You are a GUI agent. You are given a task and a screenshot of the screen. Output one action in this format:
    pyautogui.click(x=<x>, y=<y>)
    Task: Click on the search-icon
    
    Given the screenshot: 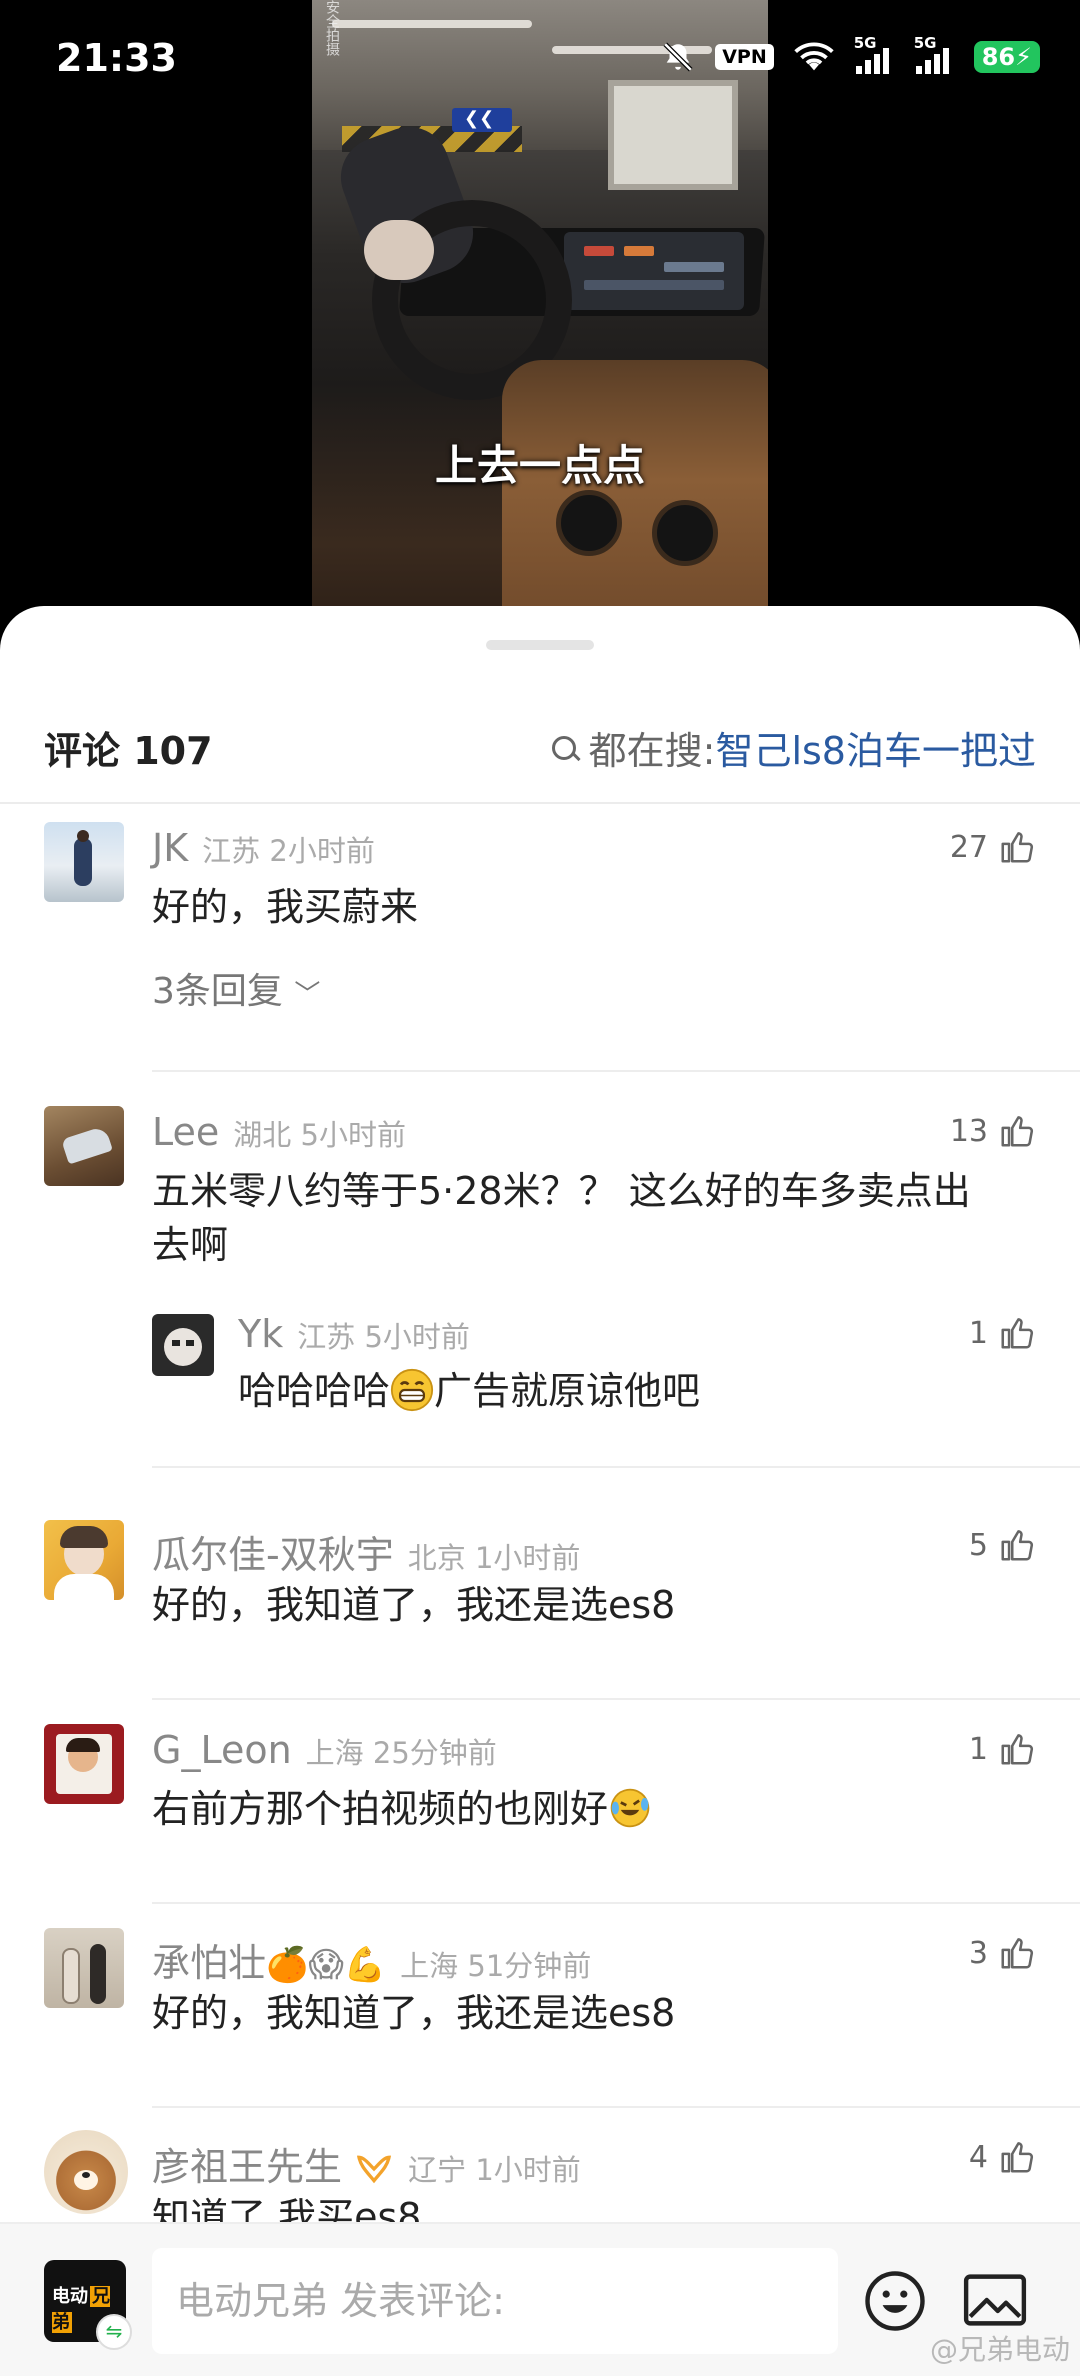 What is the action you would take?
    pyautogui.click(x=566, y=748)
    